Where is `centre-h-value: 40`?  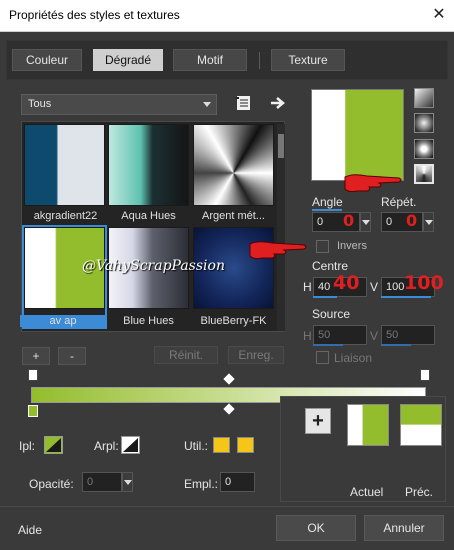
centre-h-value: 40 is located at coordinates (324, 287).